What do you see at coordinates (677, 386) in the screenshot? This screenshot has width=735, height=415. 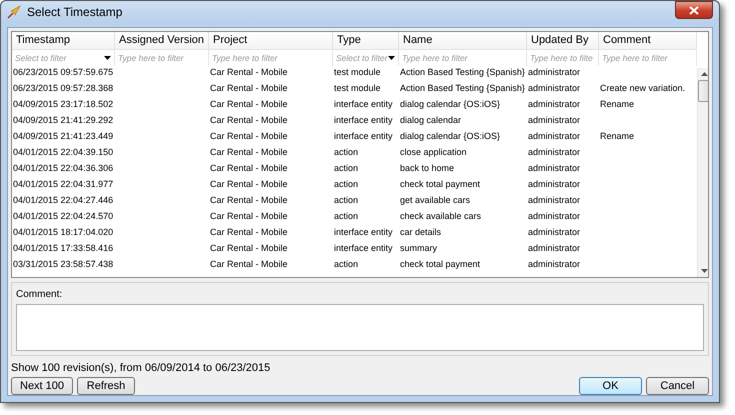 I see `dialog-button: Cancel` at bounding box center [677, 386].